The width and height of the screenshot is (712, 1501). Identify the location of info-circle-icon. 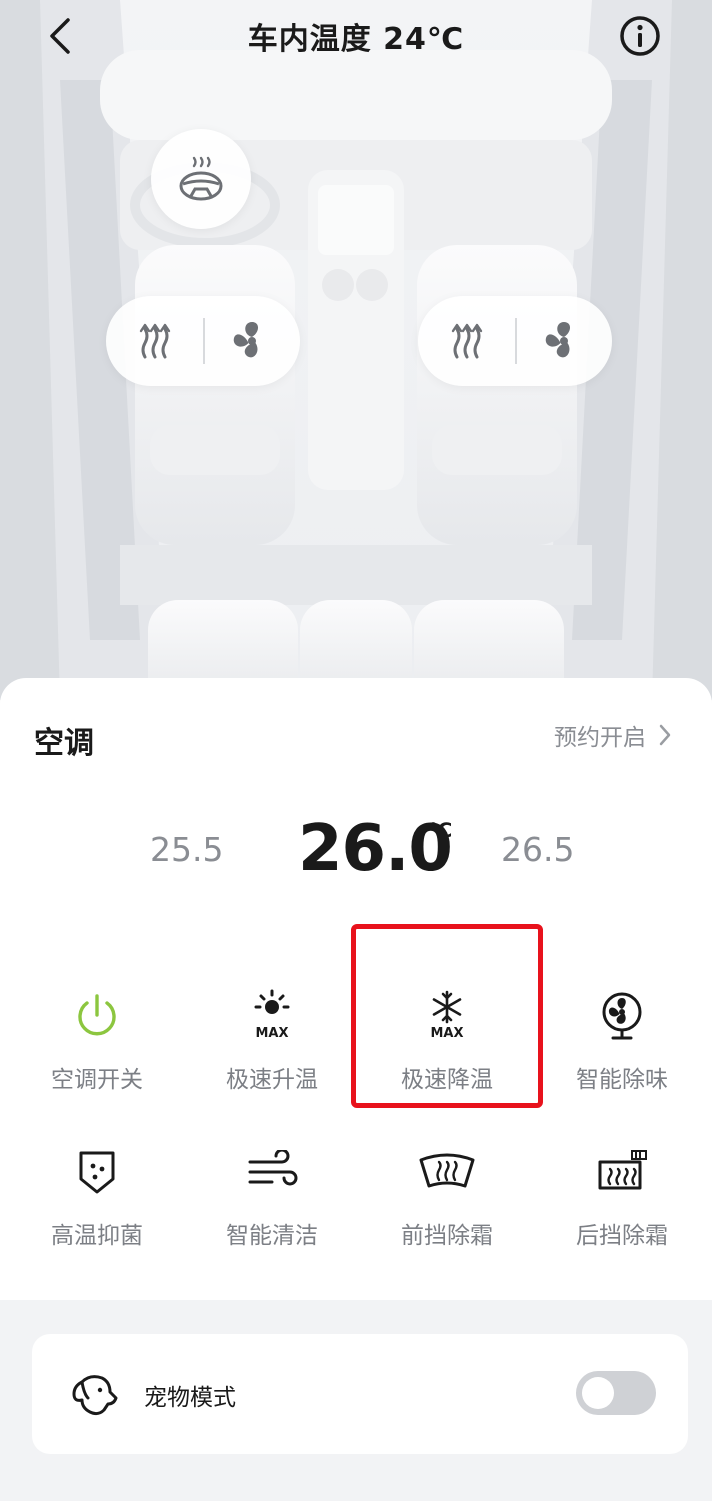
(640, 36).